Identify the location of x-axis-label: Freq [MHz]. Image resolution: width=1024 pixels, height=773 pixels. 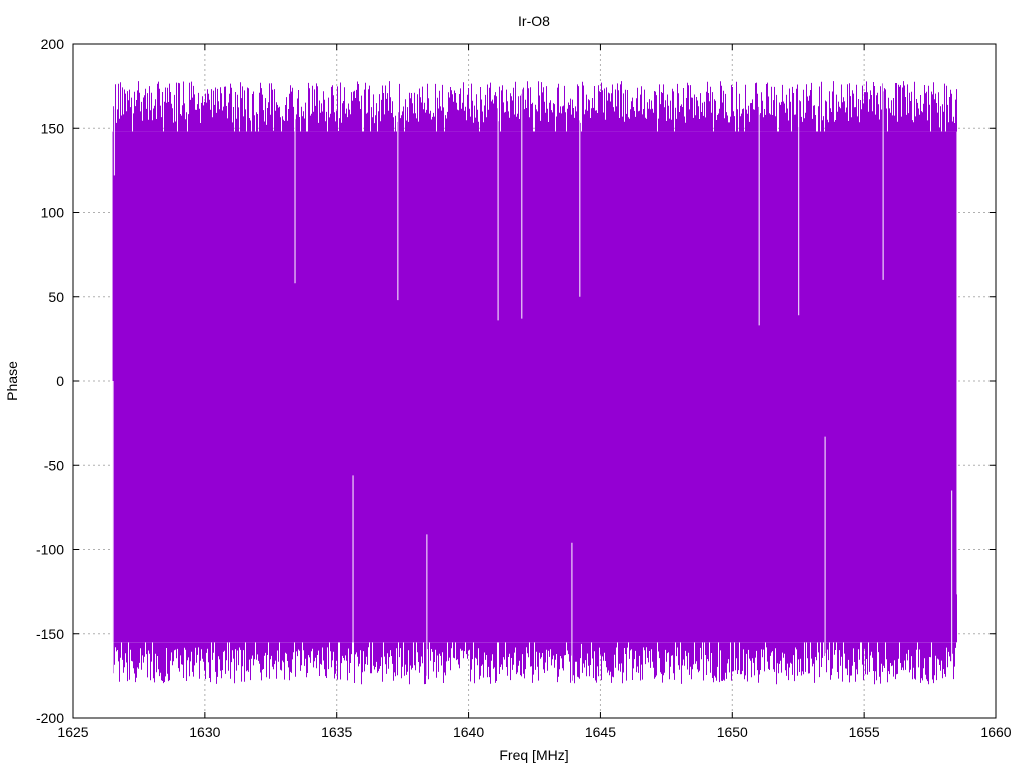
(533, 755).